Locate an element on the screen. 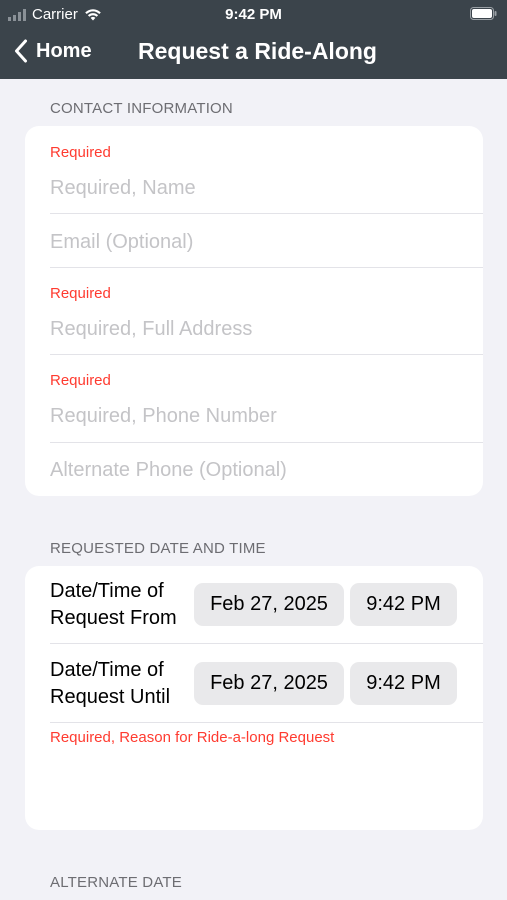 This screenshot has height=900, width=507. name-field is located at coordinates (256, 188).